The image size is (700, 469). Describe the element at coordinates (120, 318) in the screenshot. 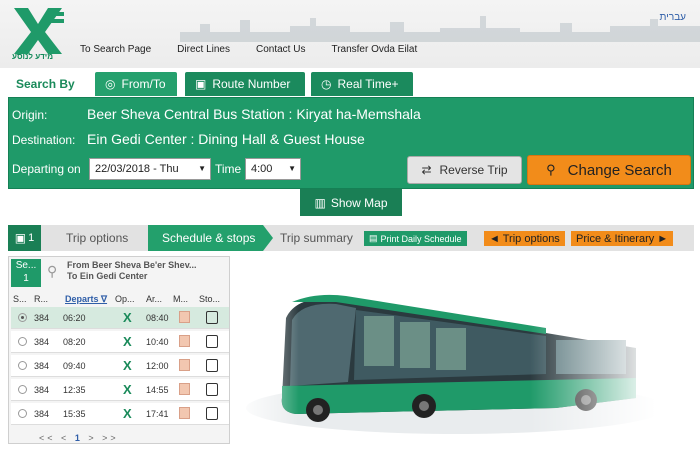

I see `table-row: 384 06:20 X 08:40` at that location.